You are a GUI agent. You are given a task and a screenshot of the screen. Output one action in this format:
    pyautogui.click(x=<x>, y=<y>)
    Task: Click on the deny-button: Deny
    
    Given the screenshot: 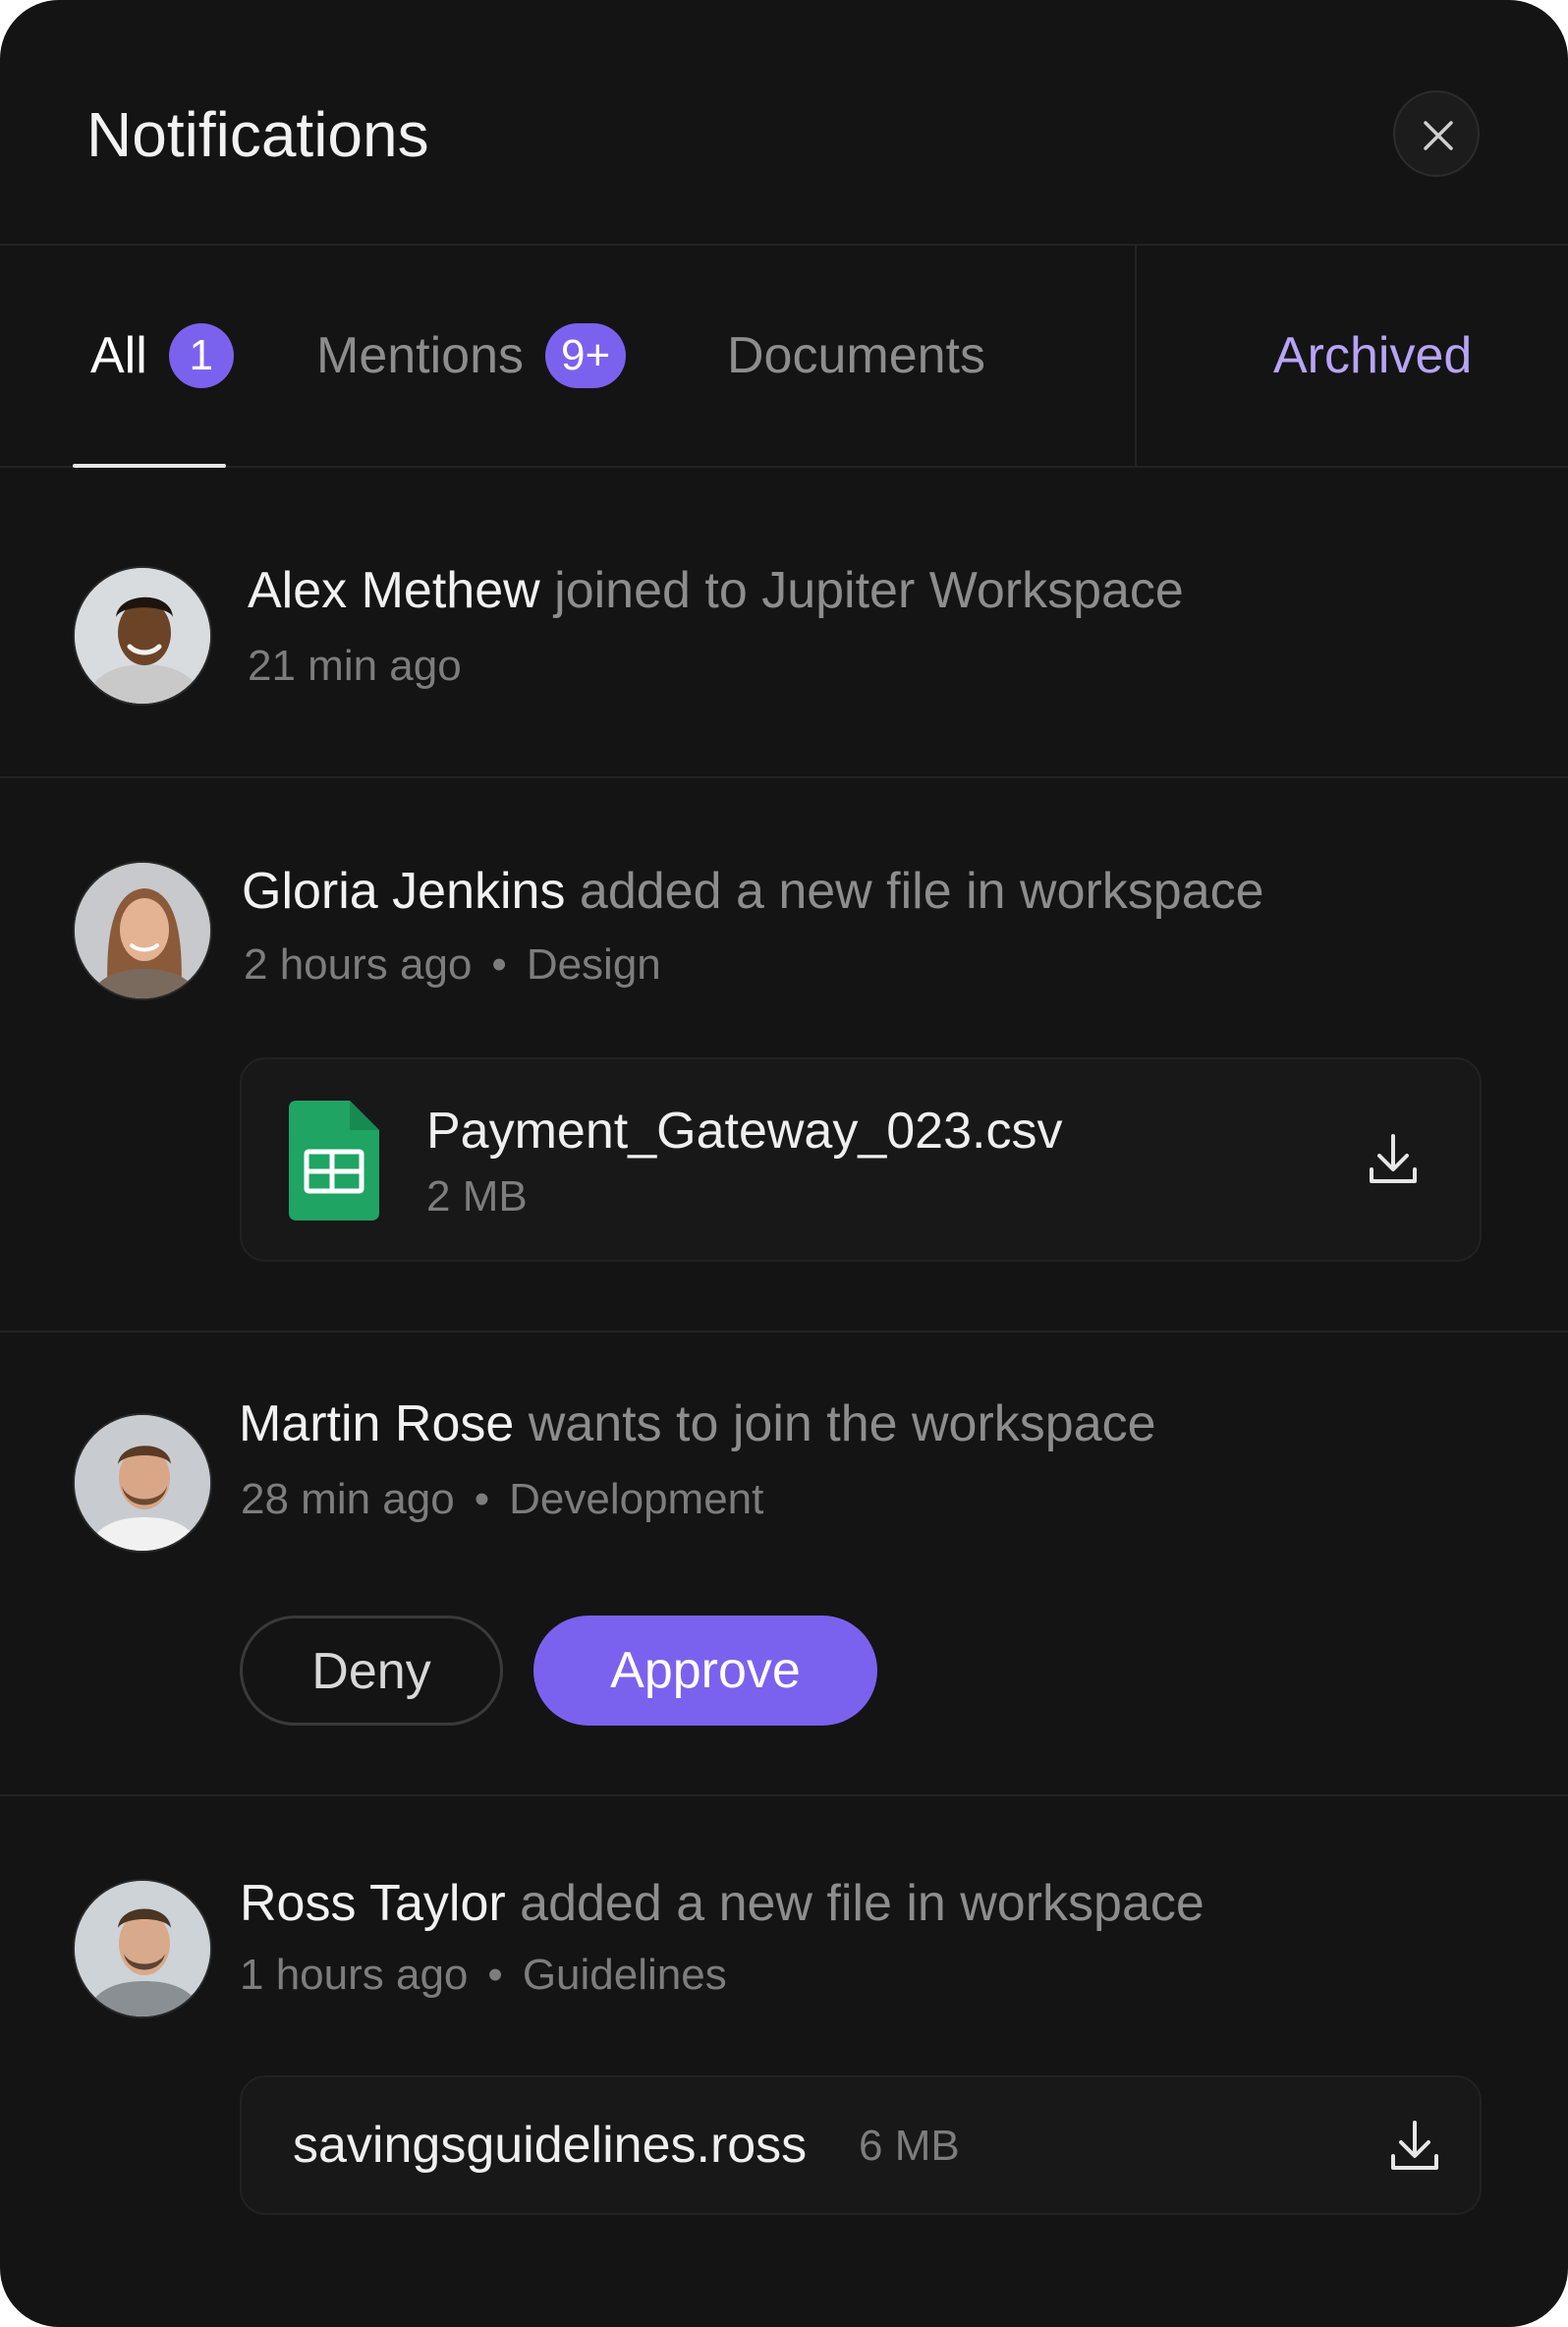 What is the action you would take?
    pyautogui.click(x=371, y=1671)
    